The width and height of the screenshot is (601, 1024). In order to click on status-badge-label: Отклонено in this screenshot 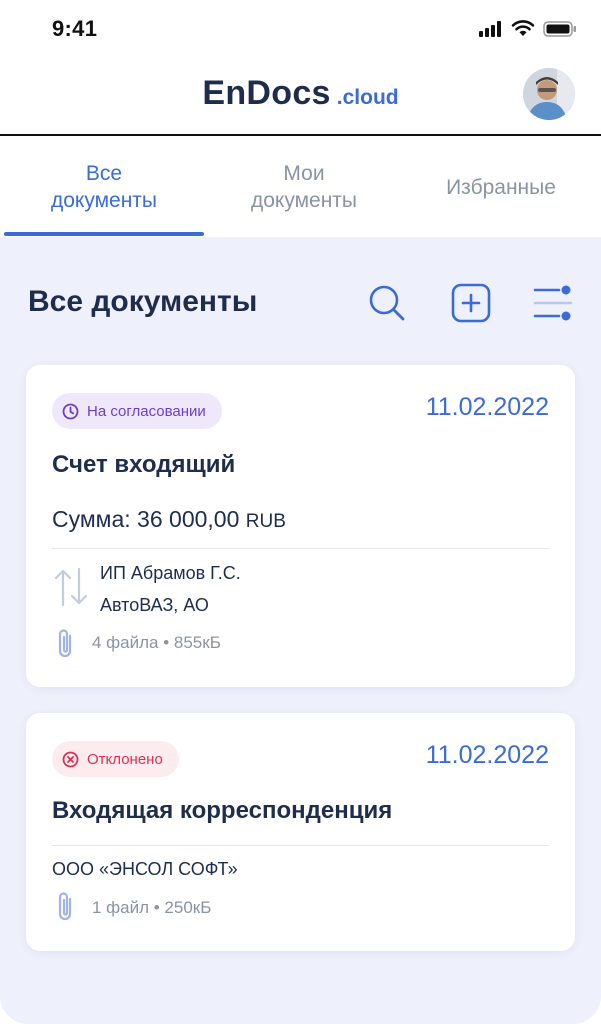, I will do `click(125, 759)`.